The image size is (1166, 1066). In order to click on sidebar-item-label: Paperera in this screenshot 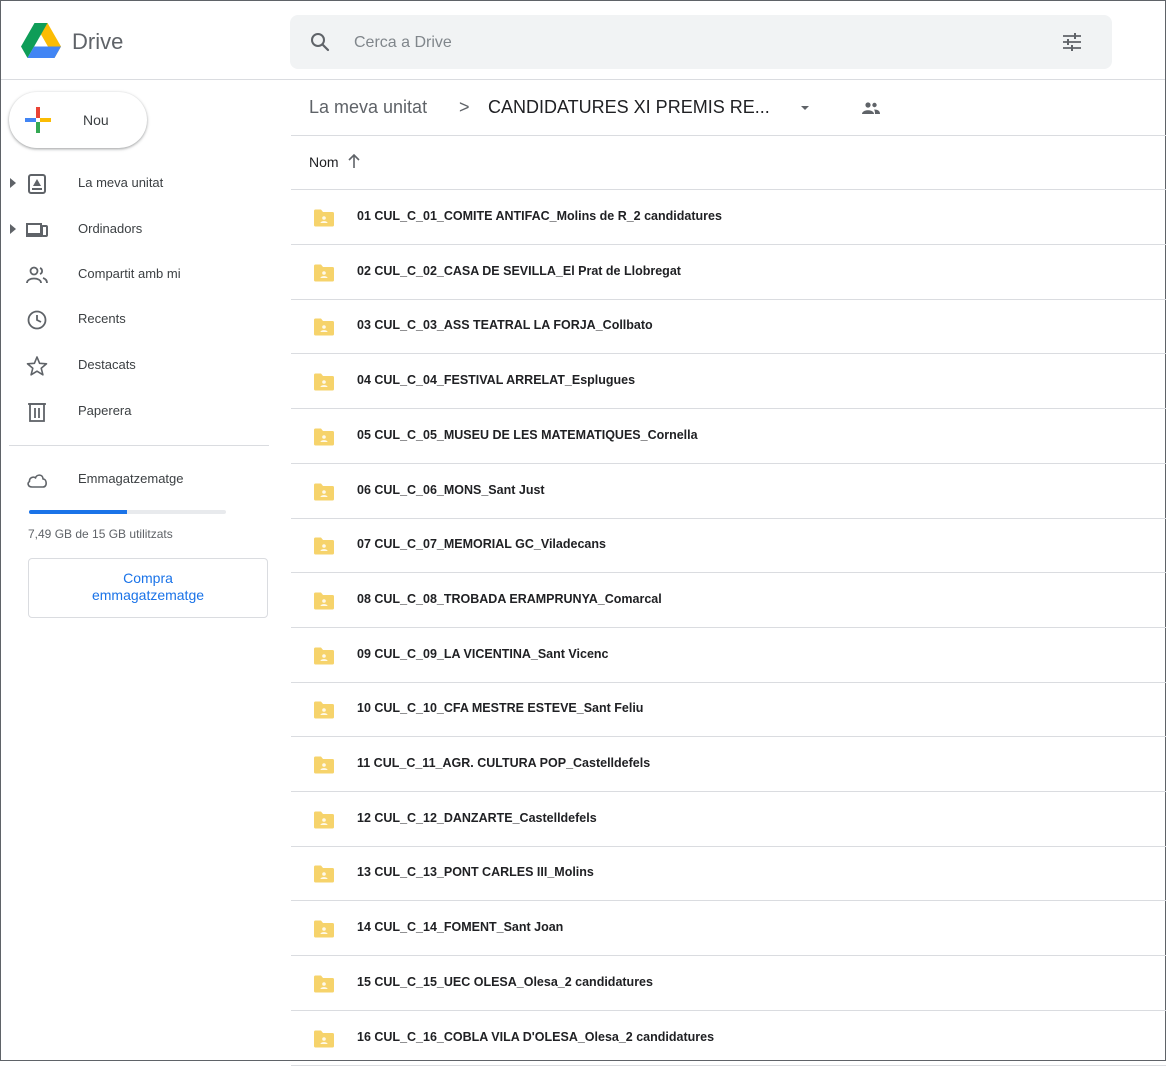, I will do `click(105, 410)`.